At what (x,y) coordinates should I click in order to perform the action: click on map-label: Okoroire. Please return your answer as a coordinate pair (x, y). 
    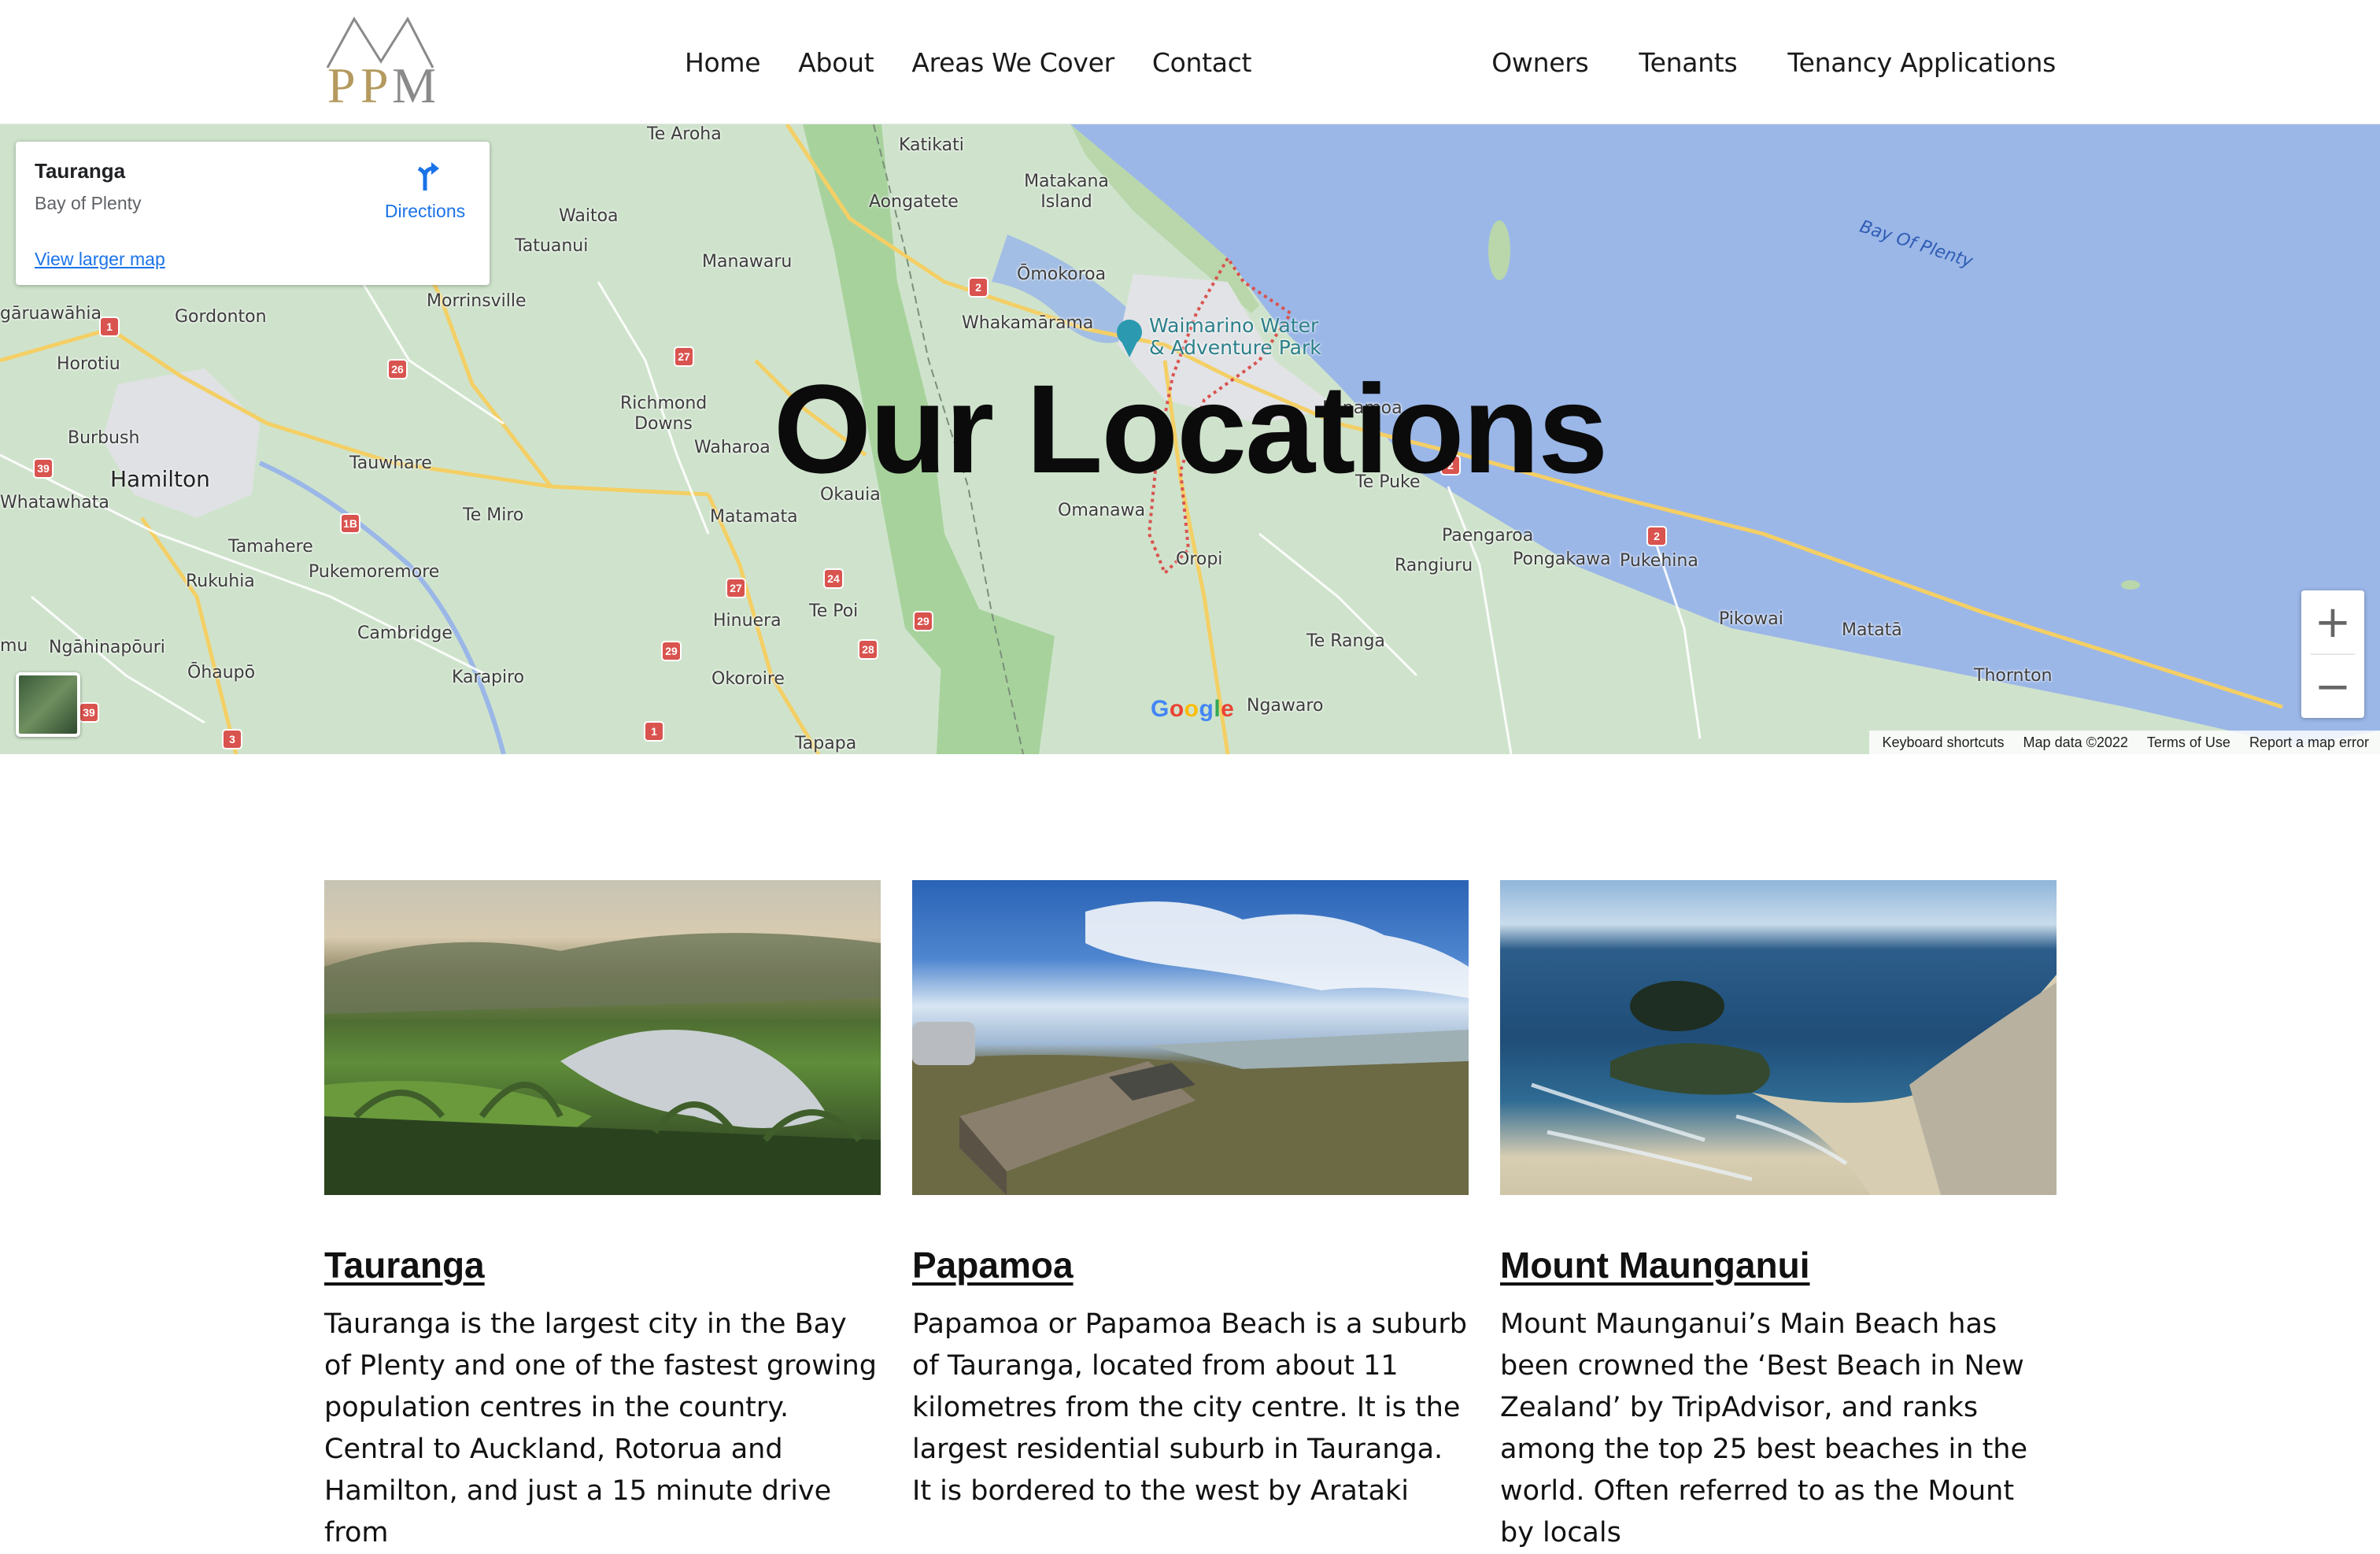
    Looking at the image, I should click on (748, 679).